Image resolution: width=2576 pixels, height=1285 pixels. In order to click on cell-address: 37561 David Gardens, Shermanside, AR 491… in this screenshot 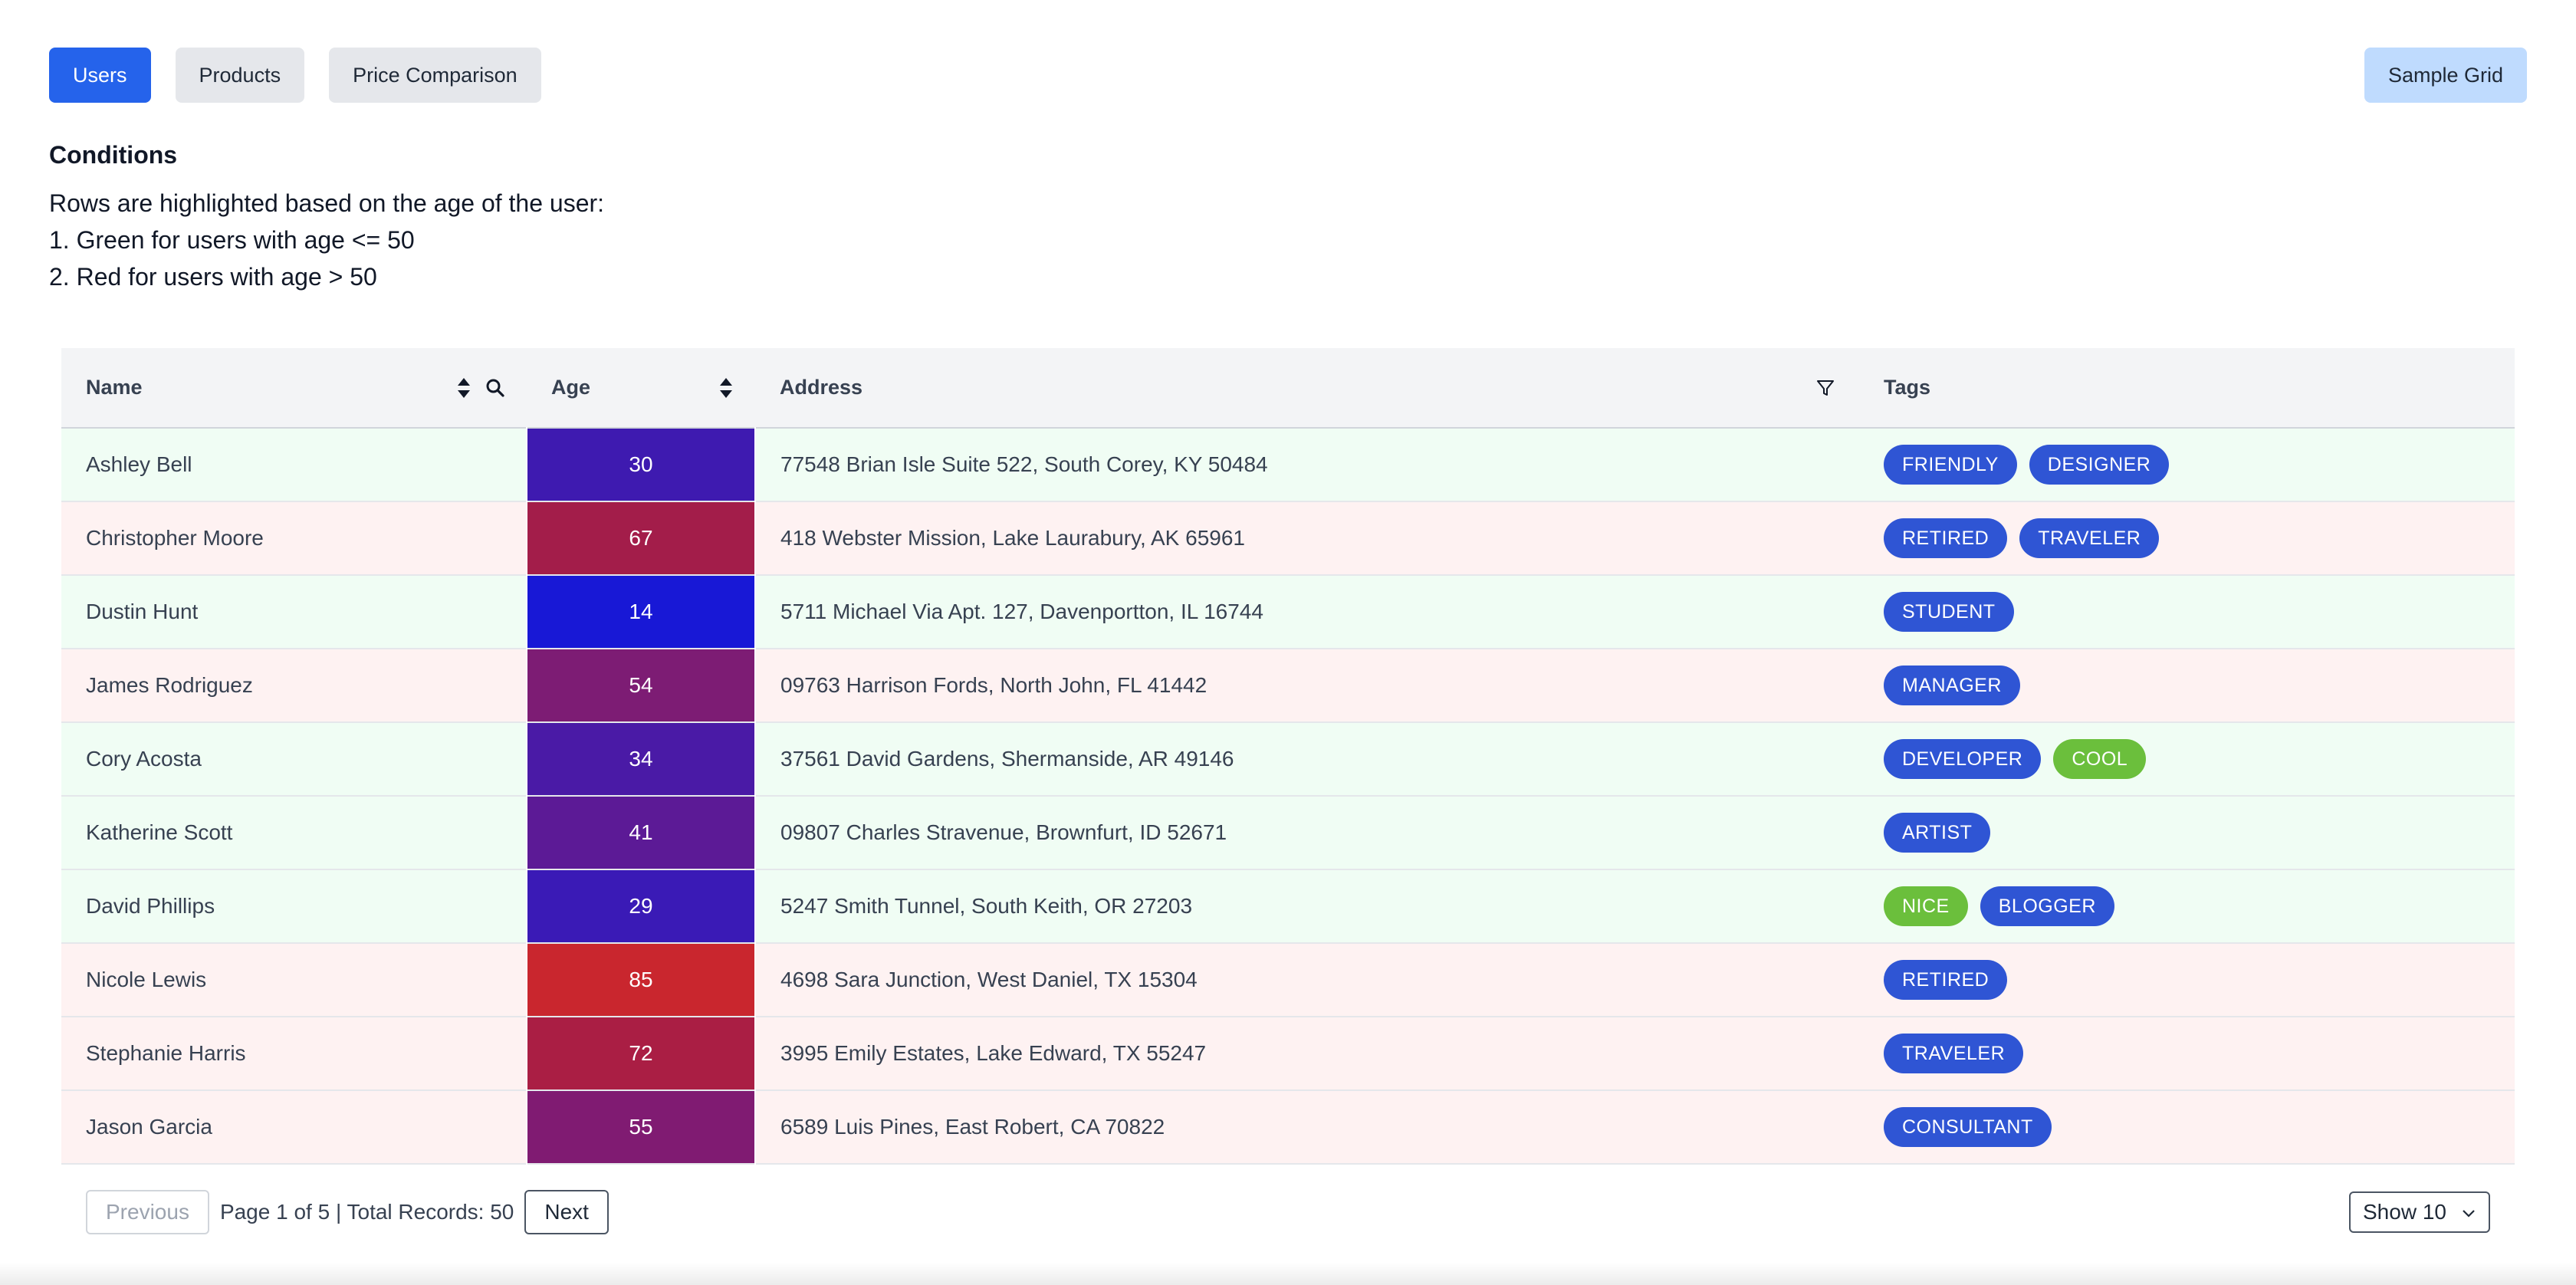, I will do `click(1007, 759)`.